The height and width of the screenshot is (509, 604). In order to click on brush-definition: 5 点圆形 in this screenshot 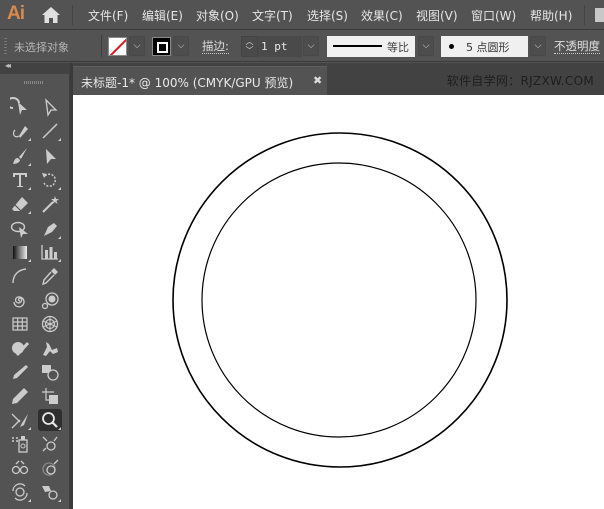, I will do `click(484, 46)`.